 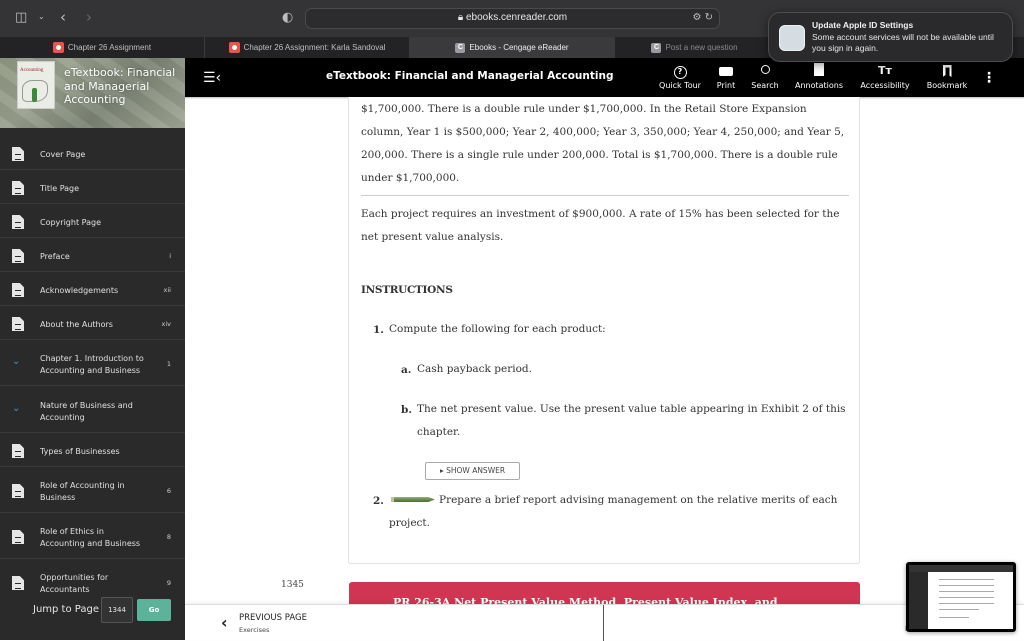 I want to click on search-button: Search, so click(x=765, y=76).